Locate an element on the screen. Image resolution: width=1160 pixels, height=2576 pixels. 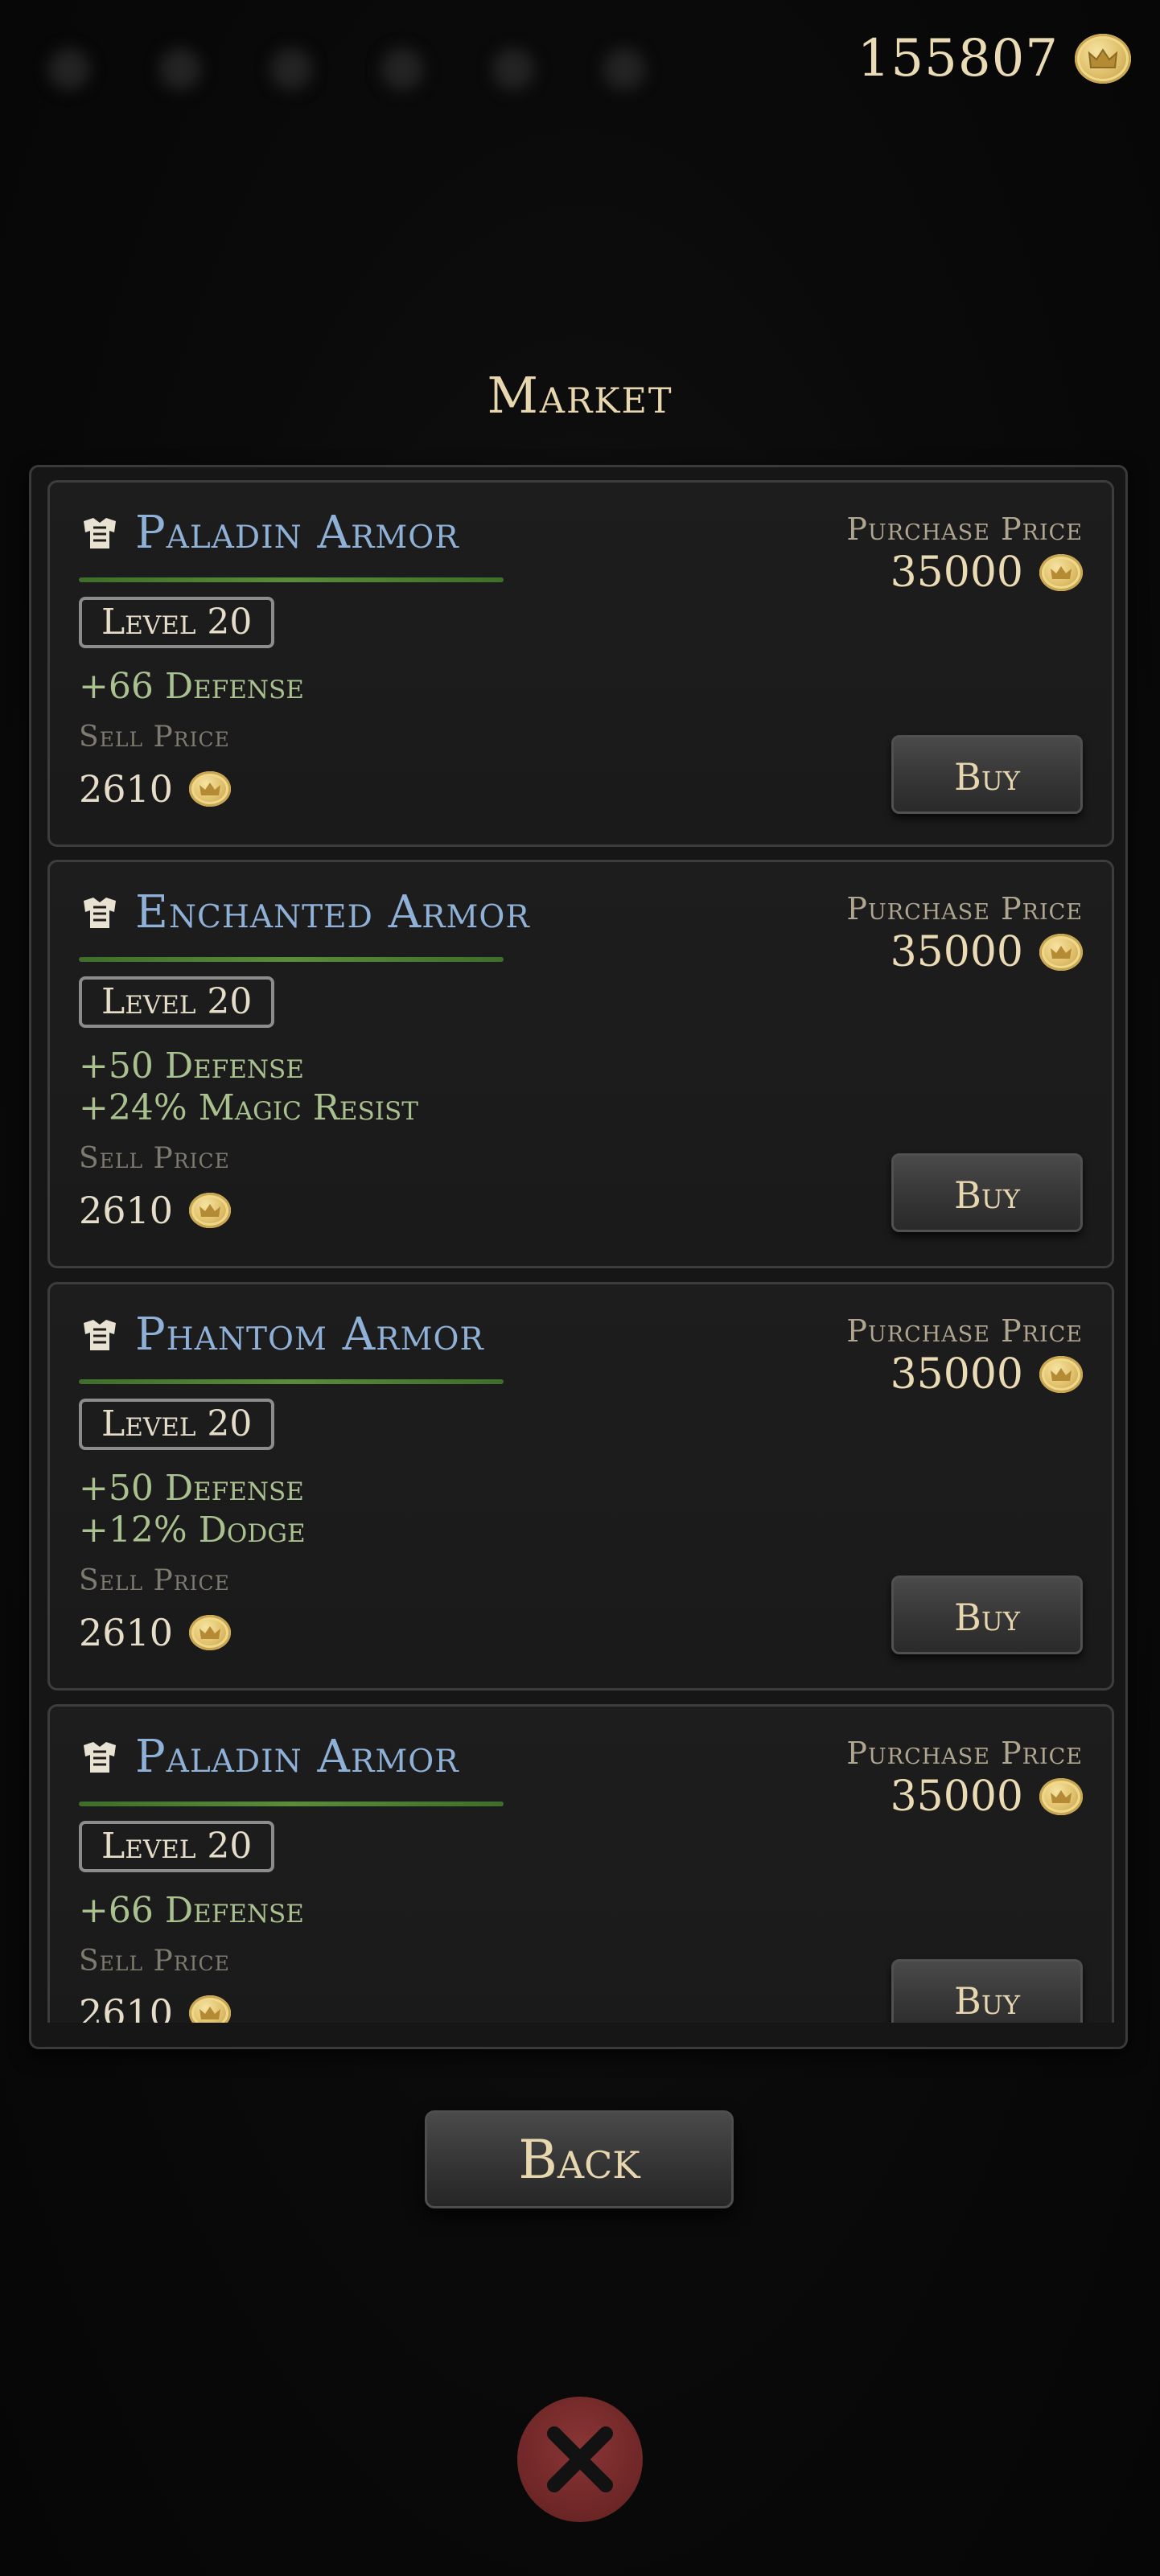
gold-balance: 155807 is located at coordinates (994, 58).